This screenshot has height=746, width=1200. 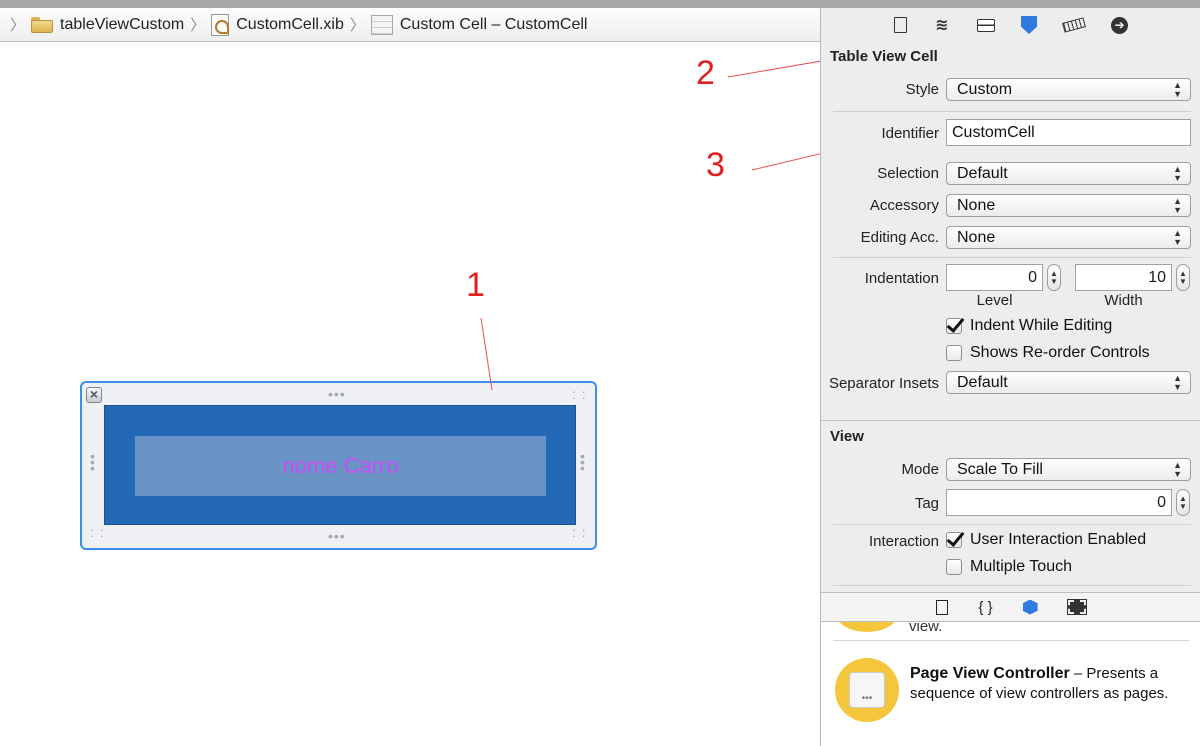 What do you see at coordinates (922, 89) in the screenshot?
I see `style-label: Style` at bounding box center [922, 89].